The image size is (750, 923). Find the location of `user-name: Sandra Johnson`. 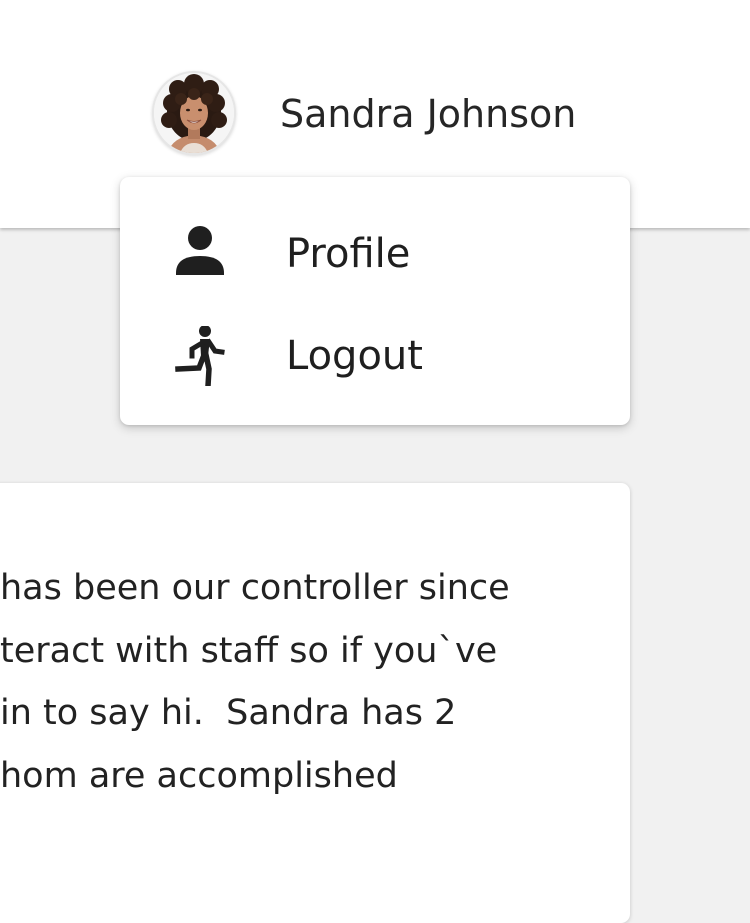

user-name: Sandra Johnson is located at coordinates (428, 114).